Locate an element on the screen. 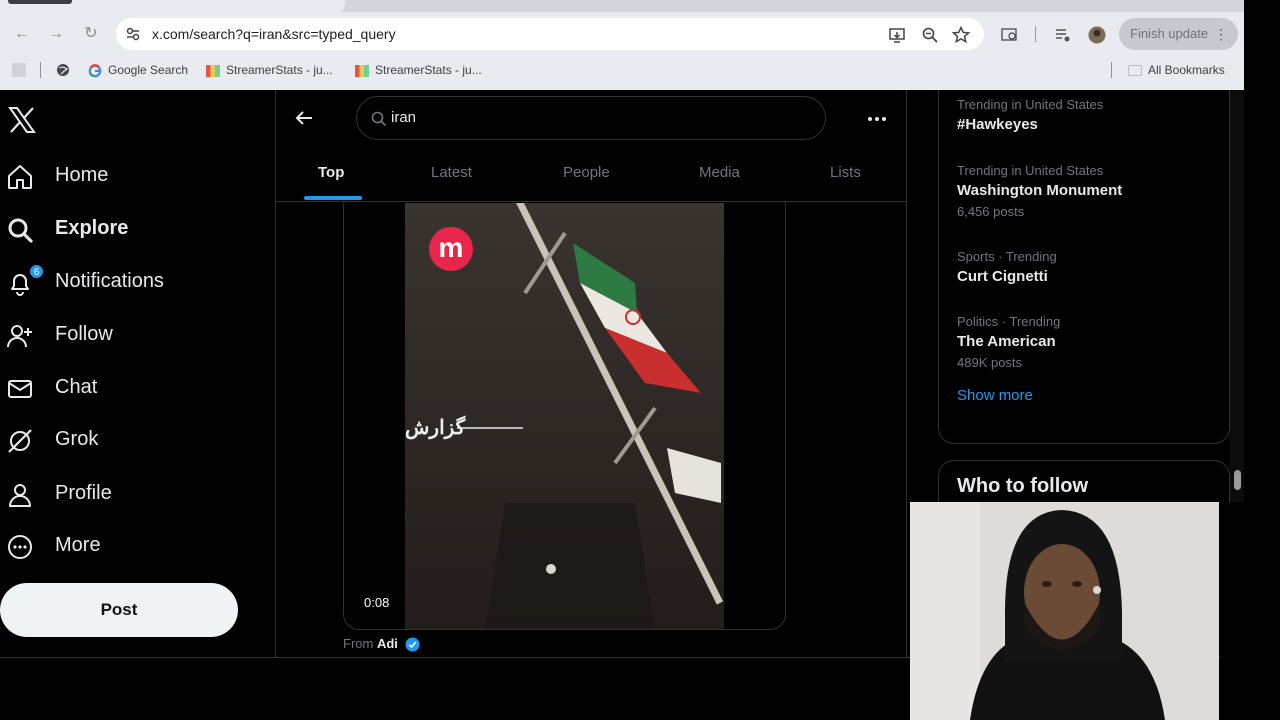  x-logo-icon is located at coordinates (22, 120).